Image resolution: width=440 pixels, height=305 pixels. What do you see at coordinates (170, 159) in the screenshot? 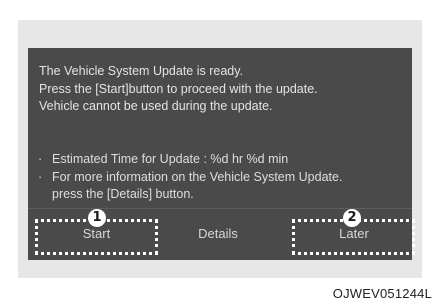
I see `info-text: Estimated Time for Update : %d hr %d min` at bounding box center [170, 159].